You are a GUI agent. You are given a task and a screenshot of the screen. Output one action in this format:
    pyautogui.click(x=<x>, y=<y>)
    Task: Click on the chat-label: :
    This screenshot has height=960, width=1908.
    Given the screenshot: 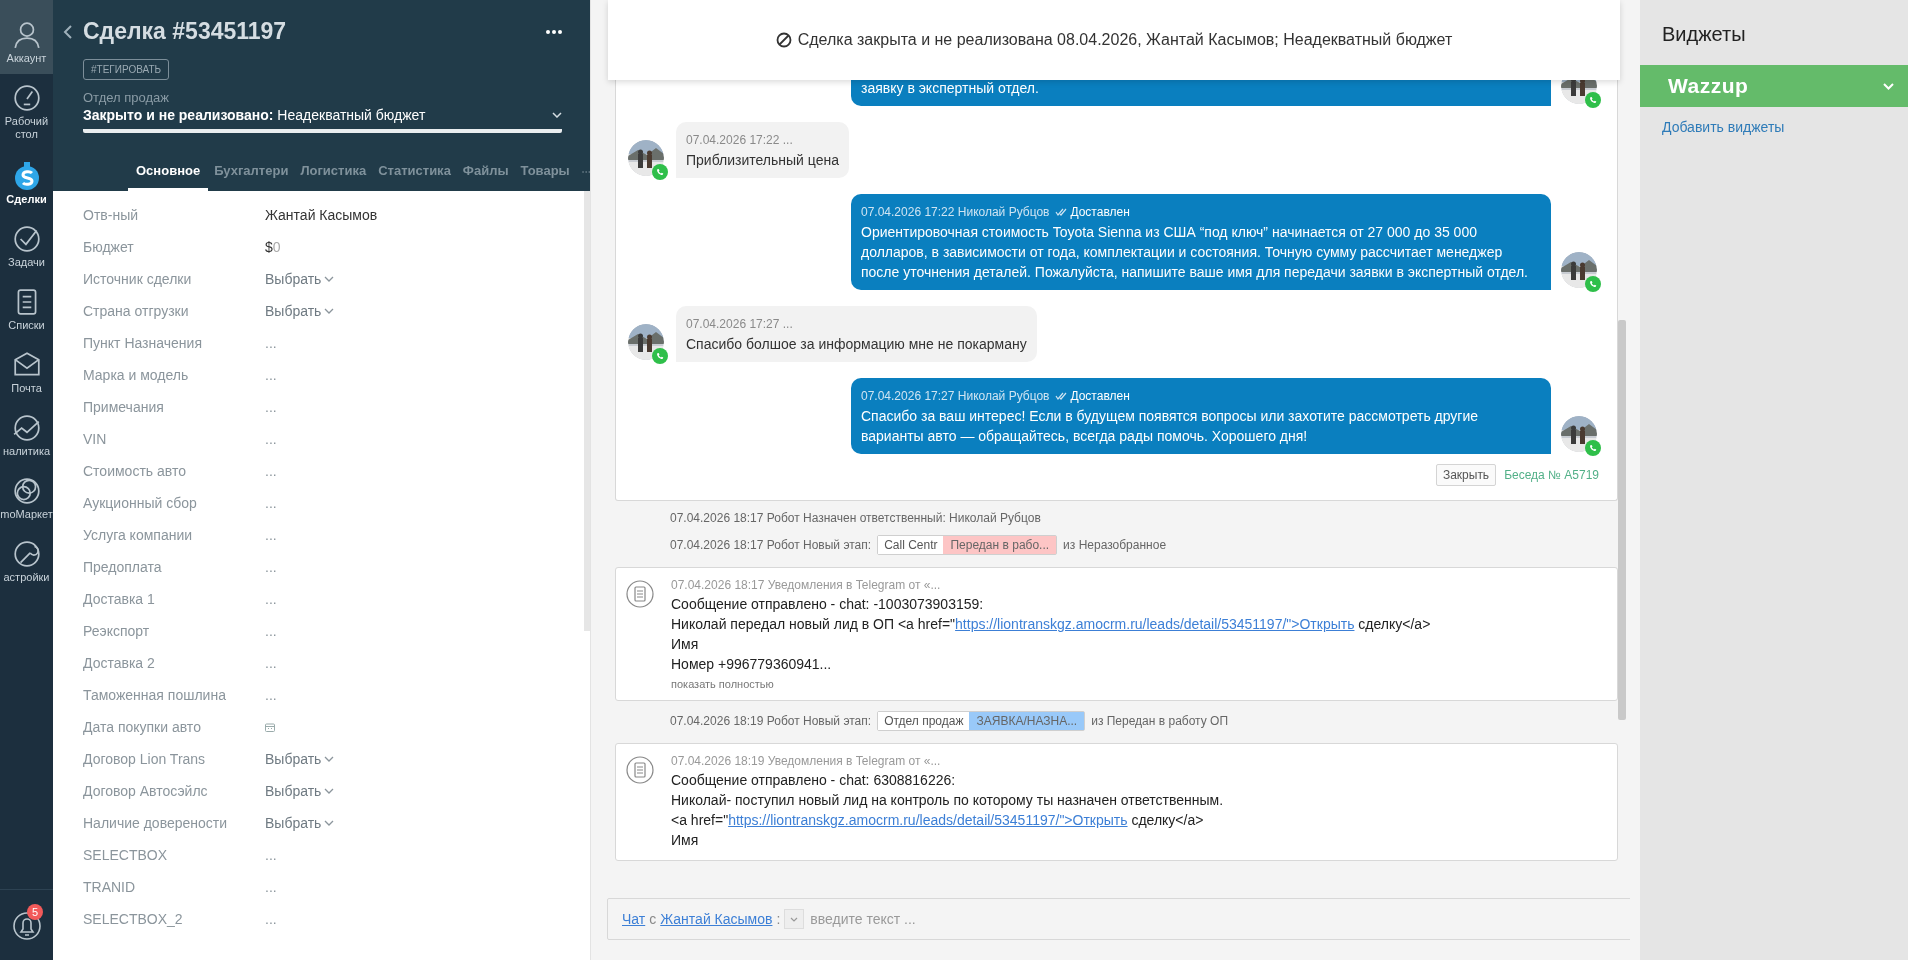 What is the action you would take?
    pyautogui.click(x=778, y=919)
    